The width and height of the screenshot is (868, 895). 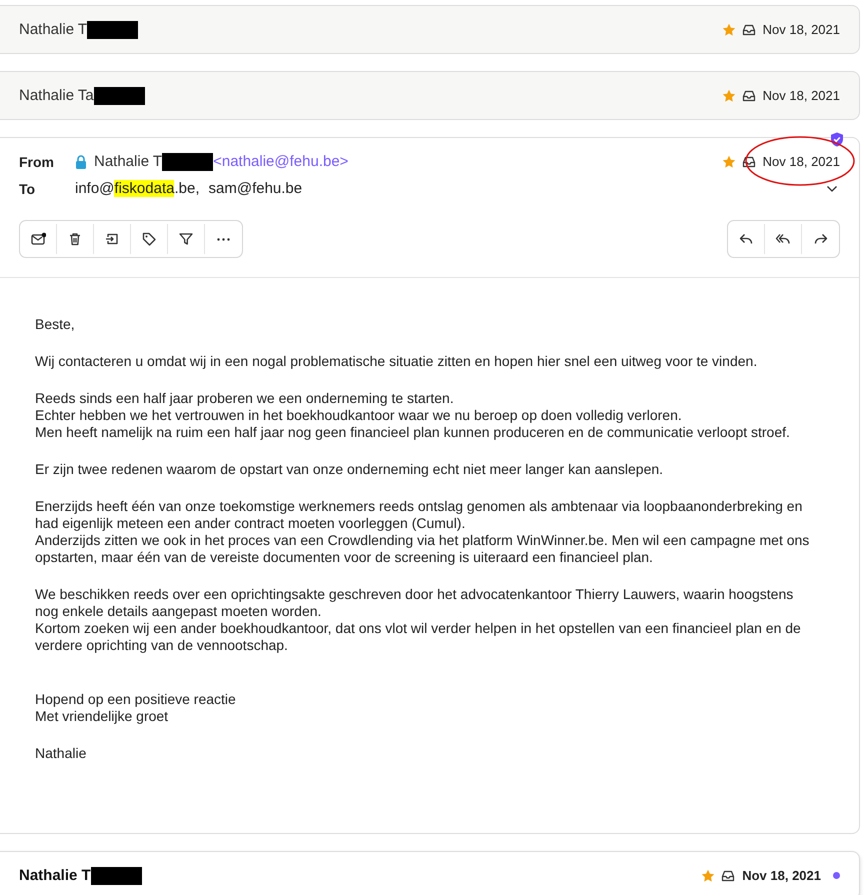 What do you see at coordinates (61, 753) in the screenshot?
I see `body-text: Nathalie` at bounding box center [61, 753].